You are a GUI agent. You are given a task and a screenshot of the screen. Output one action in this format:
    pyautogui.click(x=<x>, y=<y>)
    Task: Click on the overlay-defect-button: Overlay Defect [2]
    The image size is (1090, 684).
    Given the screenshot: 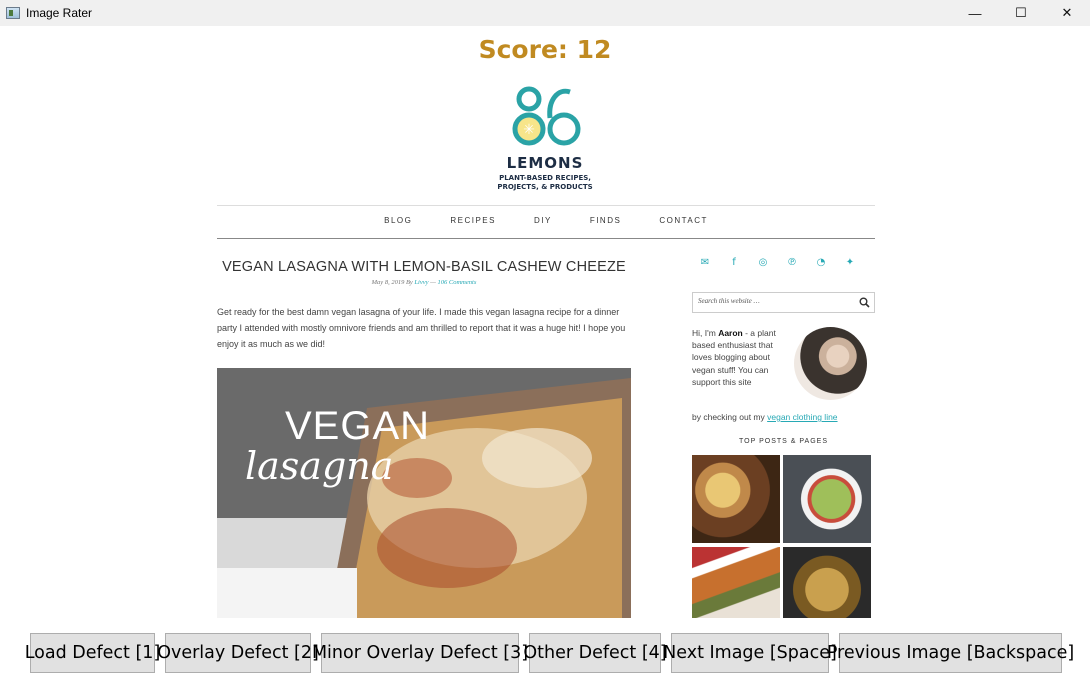 What is the action you would take?
    pyautogui.click(x=238, y=653)
    